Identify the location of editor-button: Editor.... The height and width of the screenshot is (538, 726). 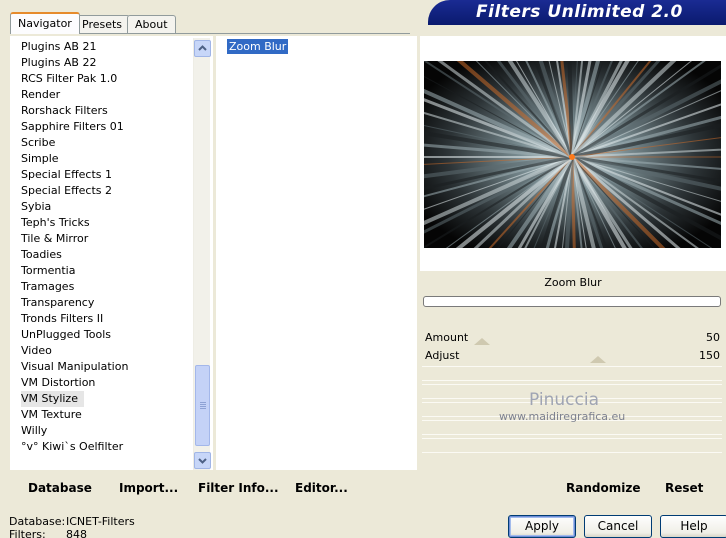
(321, 488).